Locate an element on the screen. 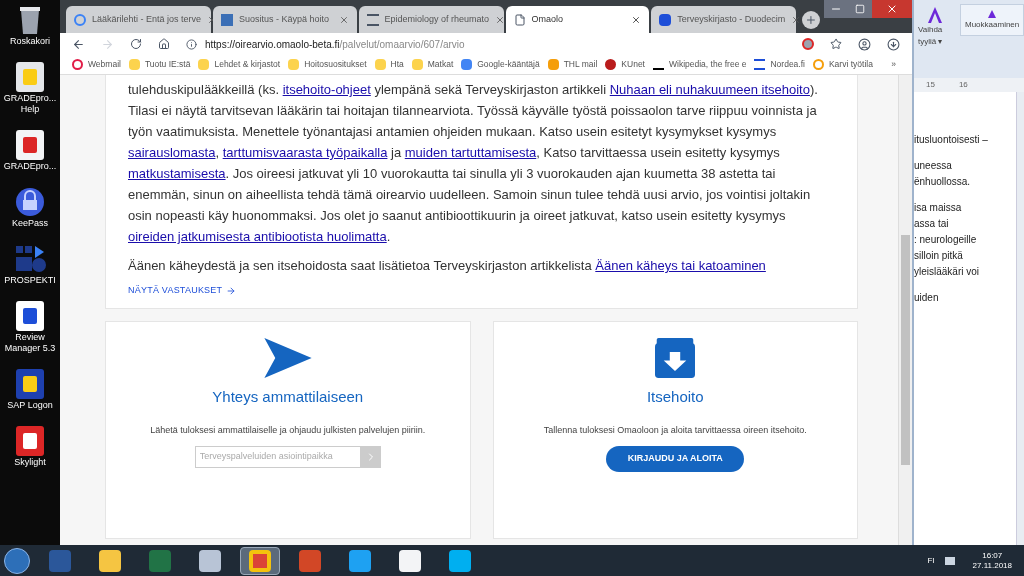  reload-icon is located at coordinates (136, 44).